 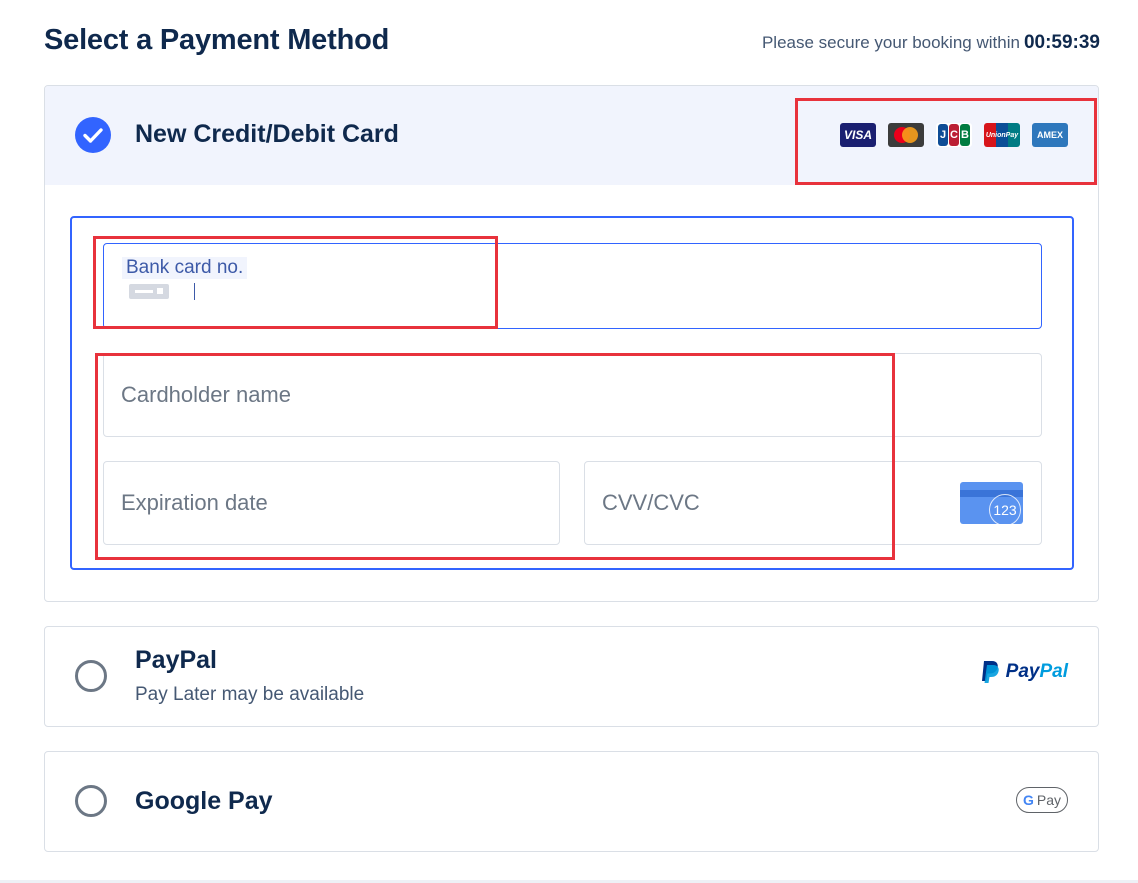 I want to click on page-title: Select a Payment Method, so click(x=217, y=40).